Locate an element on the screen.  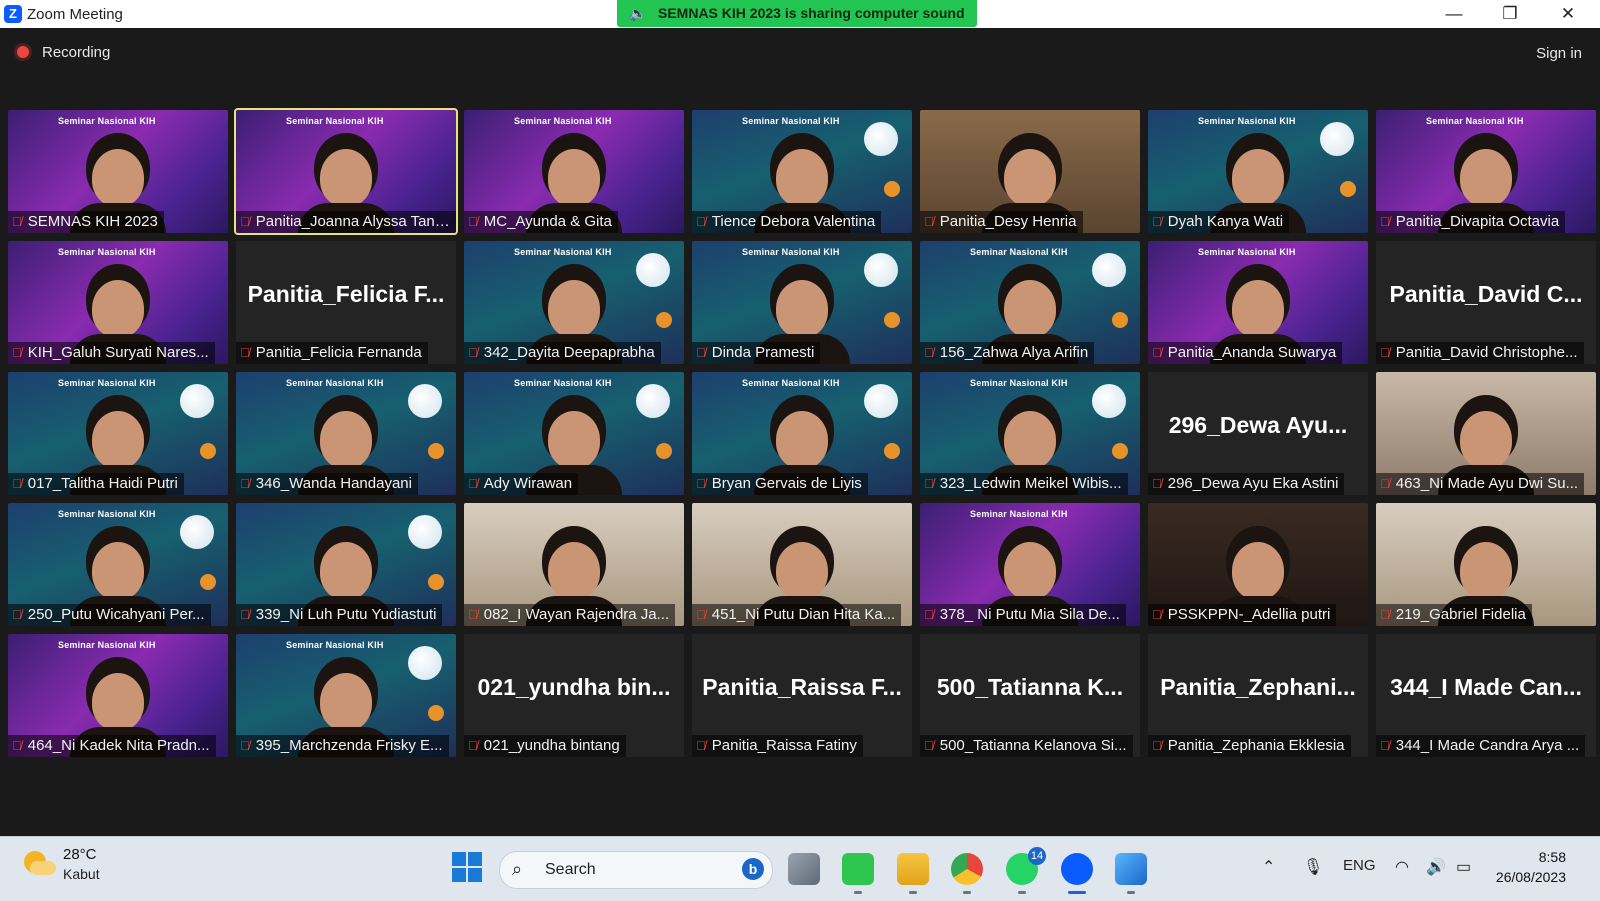
close-button: ✕ is located at coordinates (1568, 14).